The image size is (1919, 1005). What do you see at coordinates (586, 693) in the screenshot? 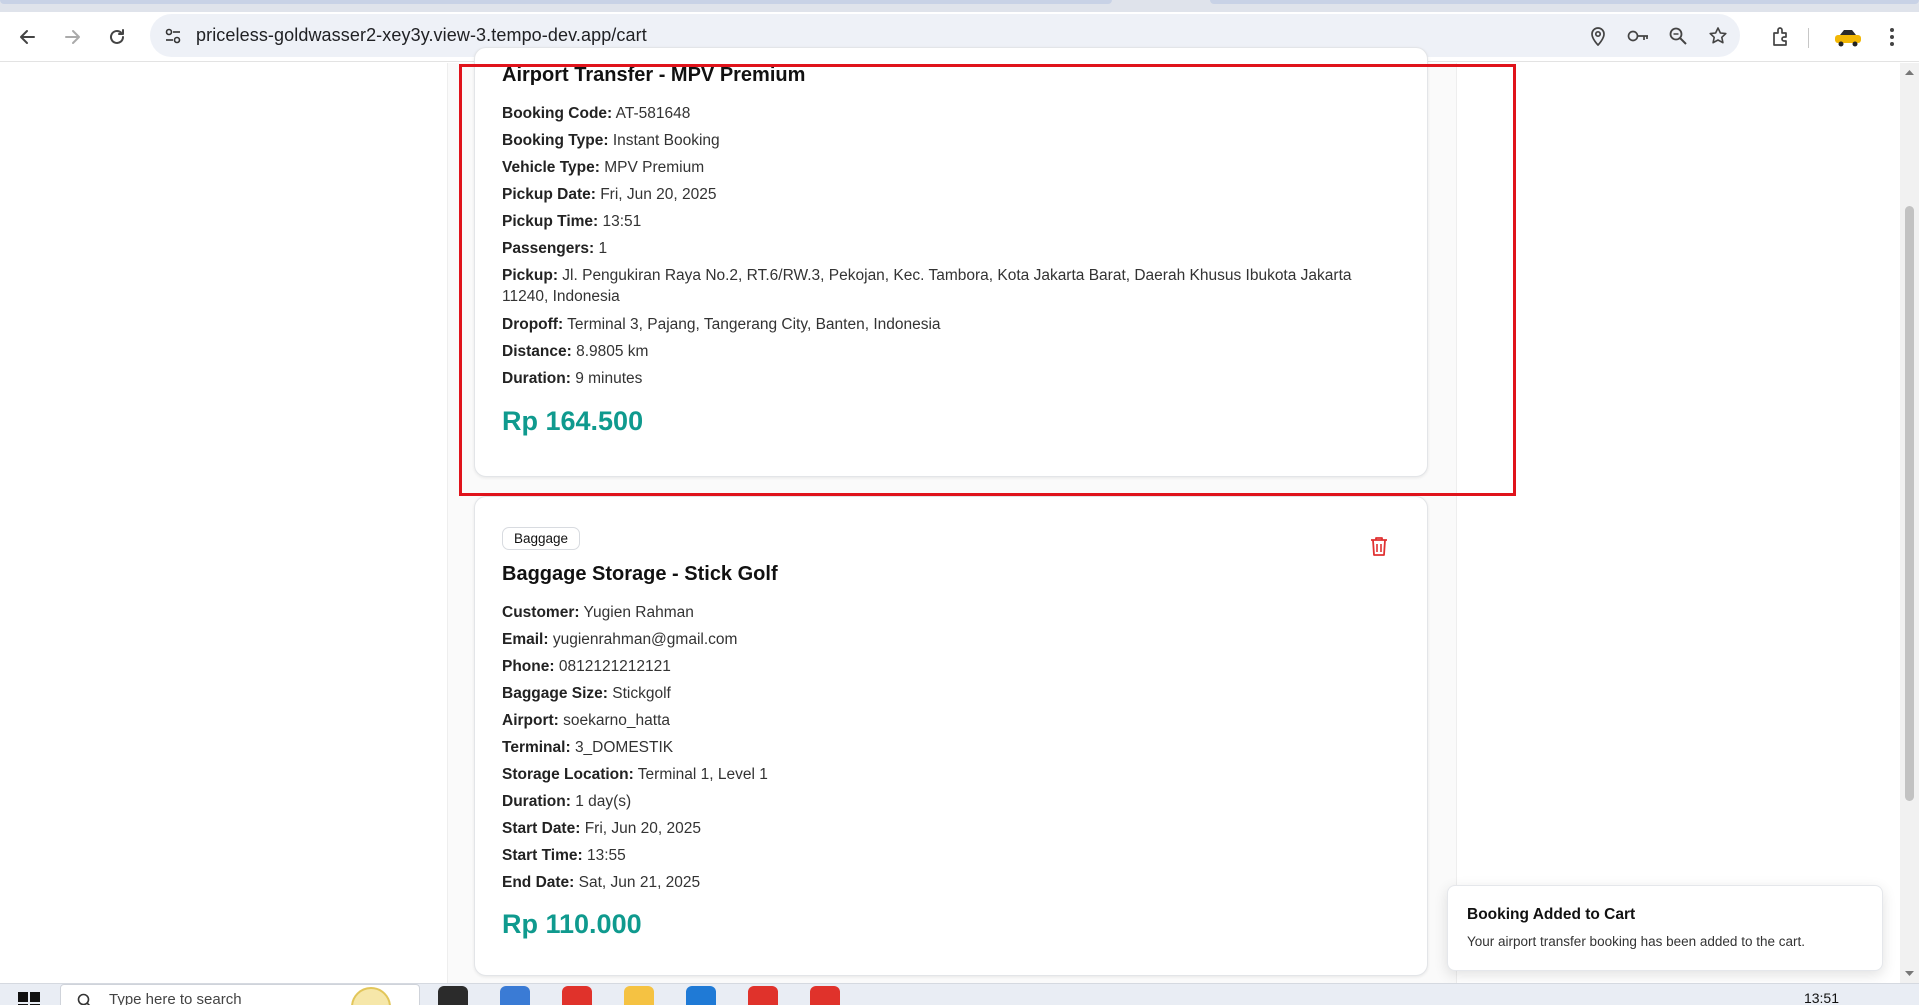
I see `field-baggage-size: Baggage Size: Stickgolf` at bounding box center [586, 693].